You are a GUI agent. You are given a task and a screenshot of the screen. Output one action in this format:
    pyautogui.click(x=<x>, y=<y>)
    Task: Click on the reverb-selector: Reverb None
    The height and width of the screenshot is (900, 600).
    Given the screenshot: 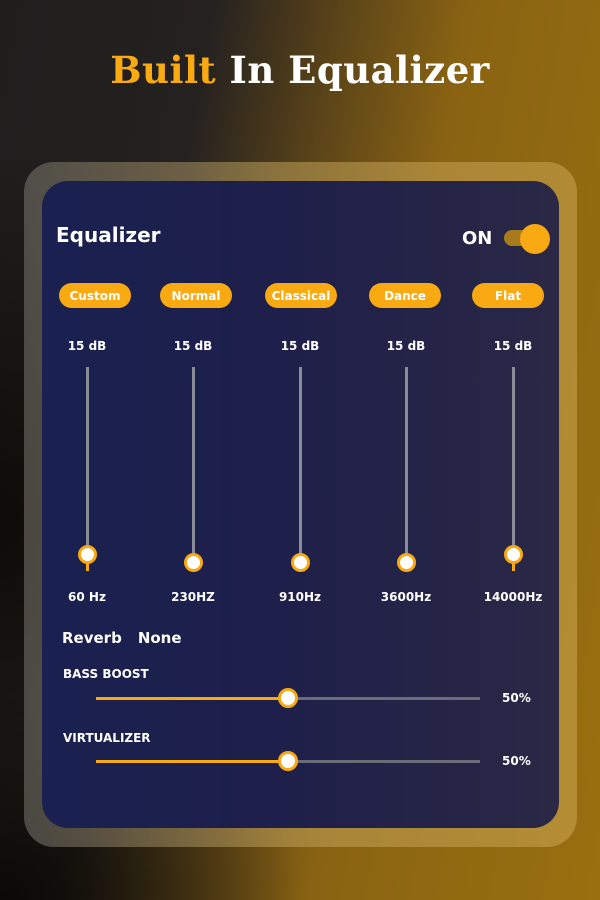 What is the action you would take?
    pyautogui.click(x=122, y=638)
    